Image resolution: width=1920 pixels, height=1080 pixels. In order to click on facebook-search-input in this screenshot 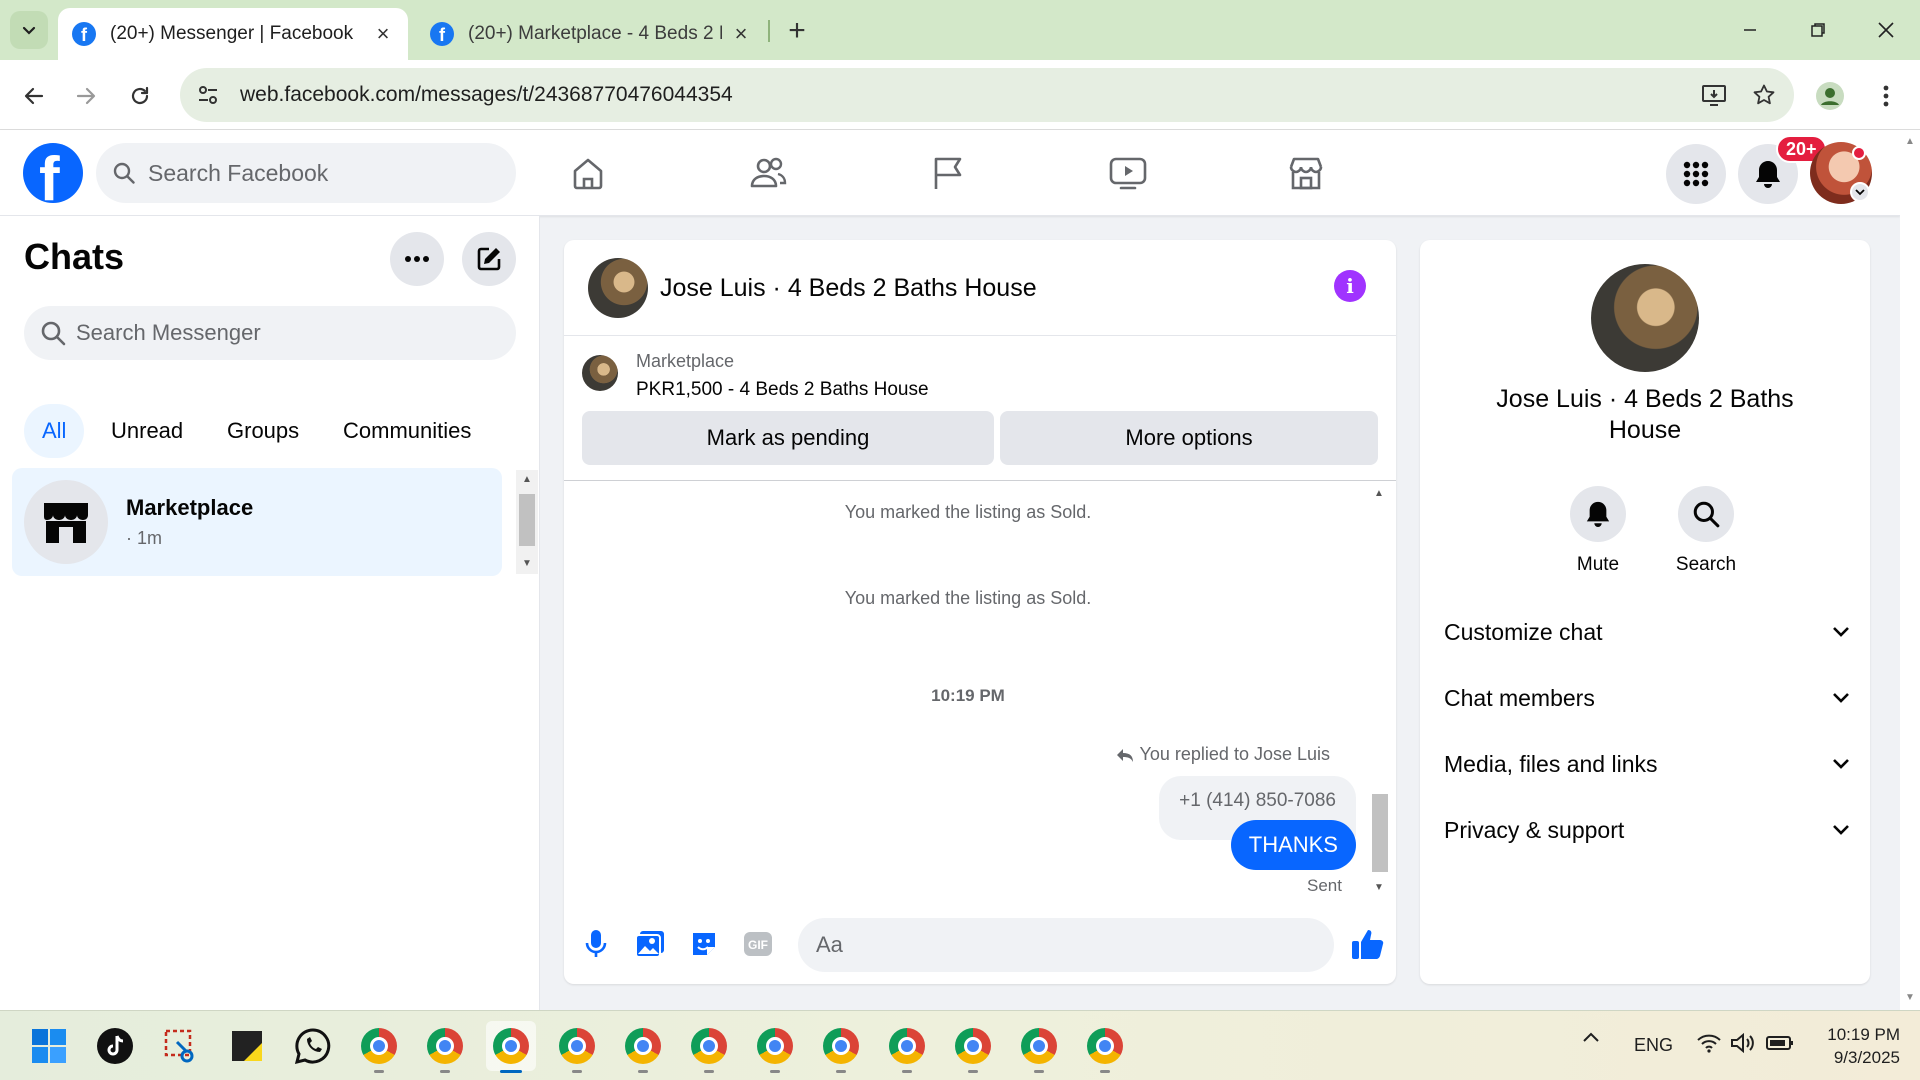, I will do `click(318, 173)`.